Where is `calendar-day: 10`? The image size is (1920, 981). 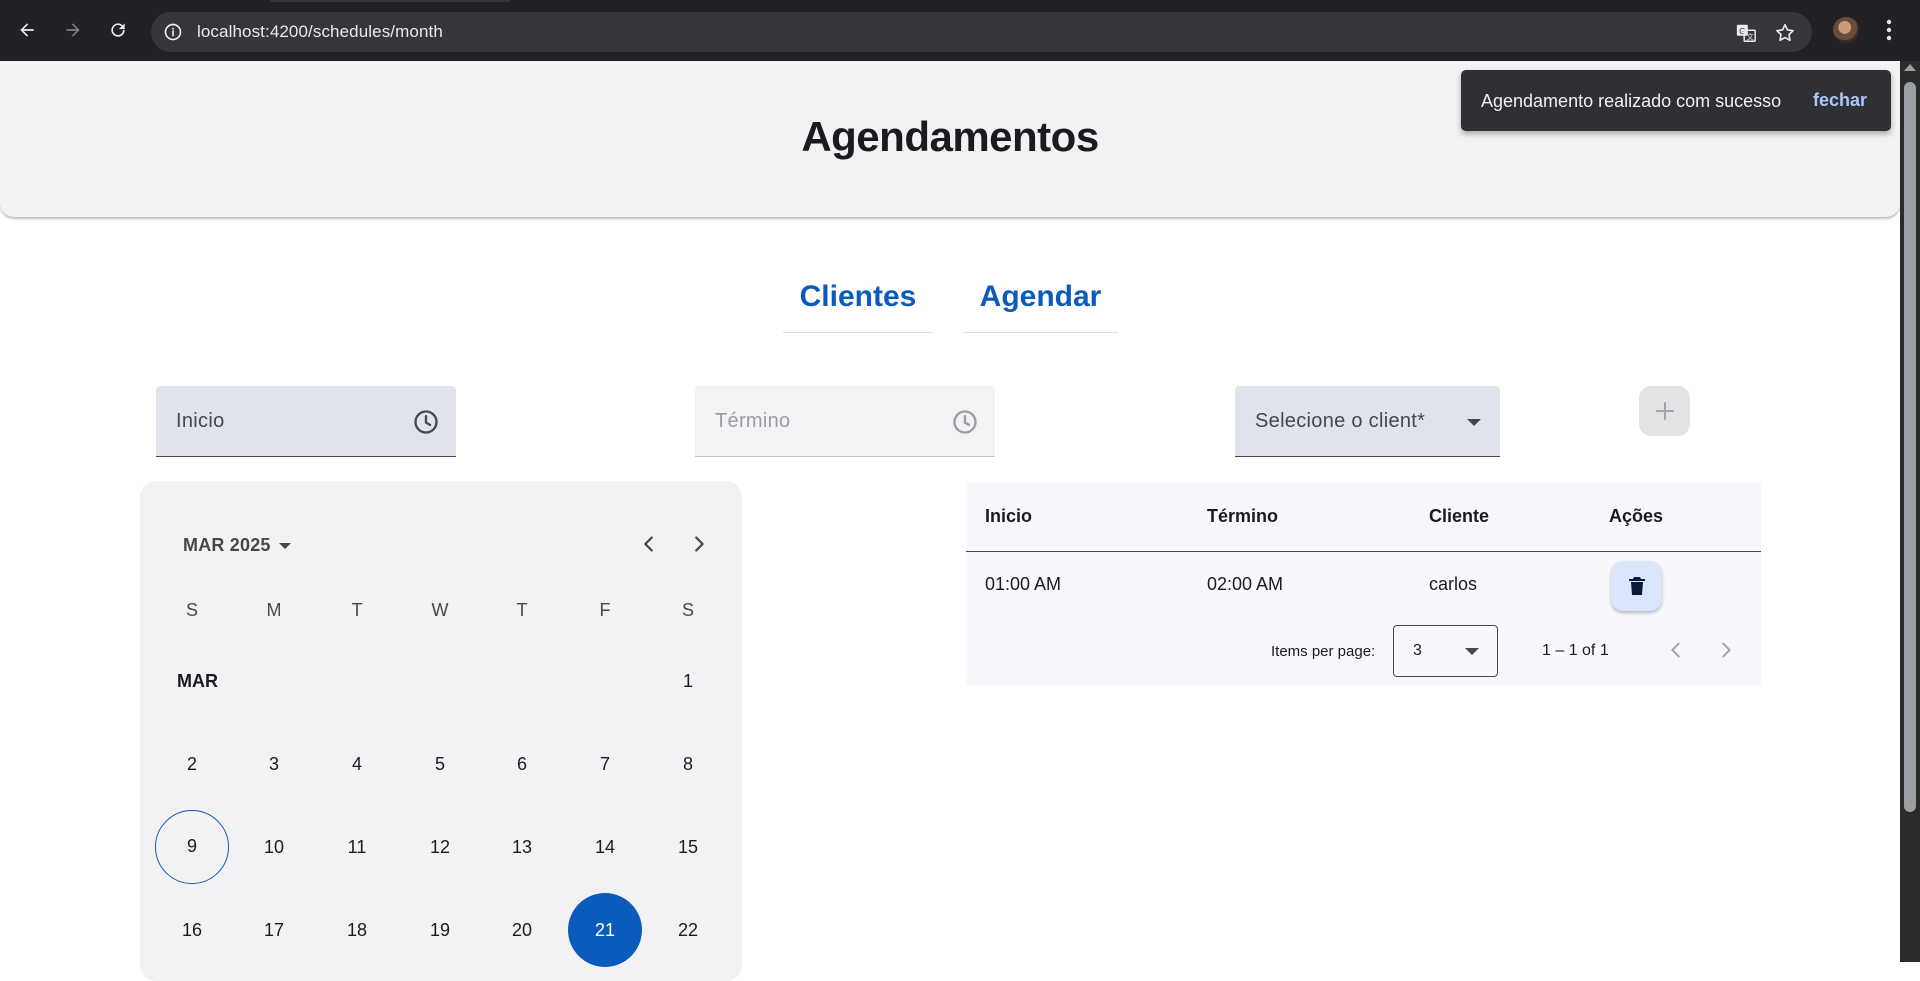 calendar-day: 10 is located at coordinates (274, 847).